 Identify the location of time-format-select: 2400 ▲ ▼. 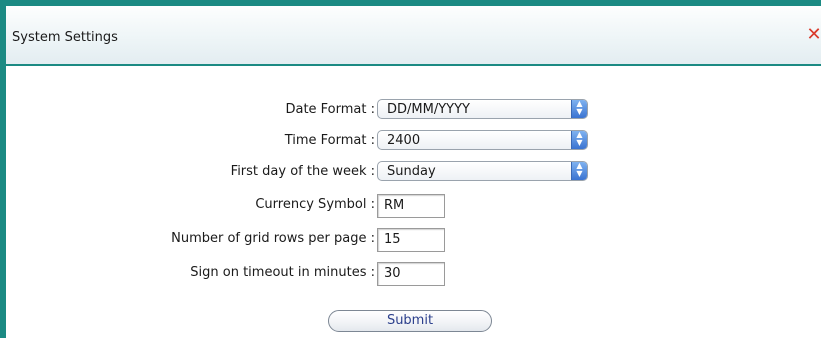
(482, 140).